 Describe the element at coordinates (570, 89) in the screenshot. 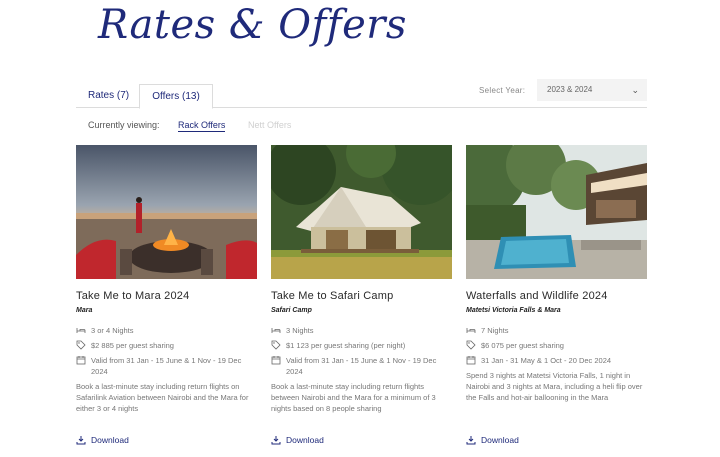

I see `year-select-value: 2023 & 2024` at that location.